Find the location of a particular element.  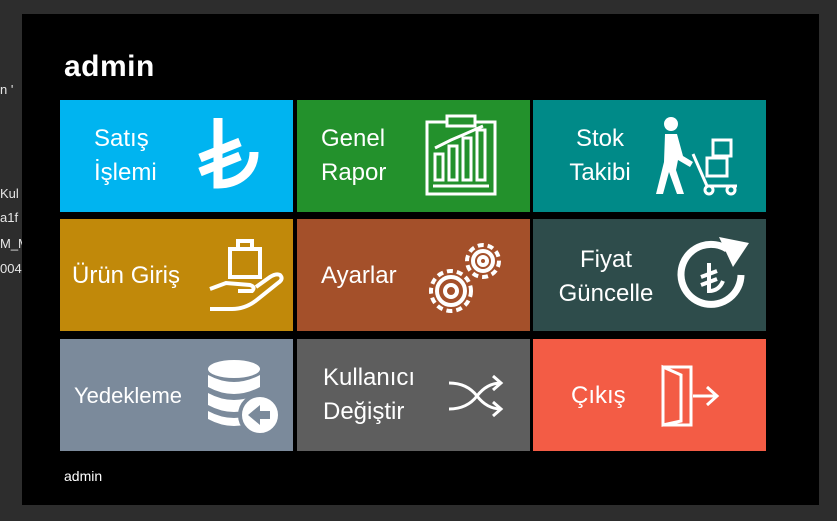

tile-satis-islemi: Satış İşlemi is located at coordinates (176, 156).